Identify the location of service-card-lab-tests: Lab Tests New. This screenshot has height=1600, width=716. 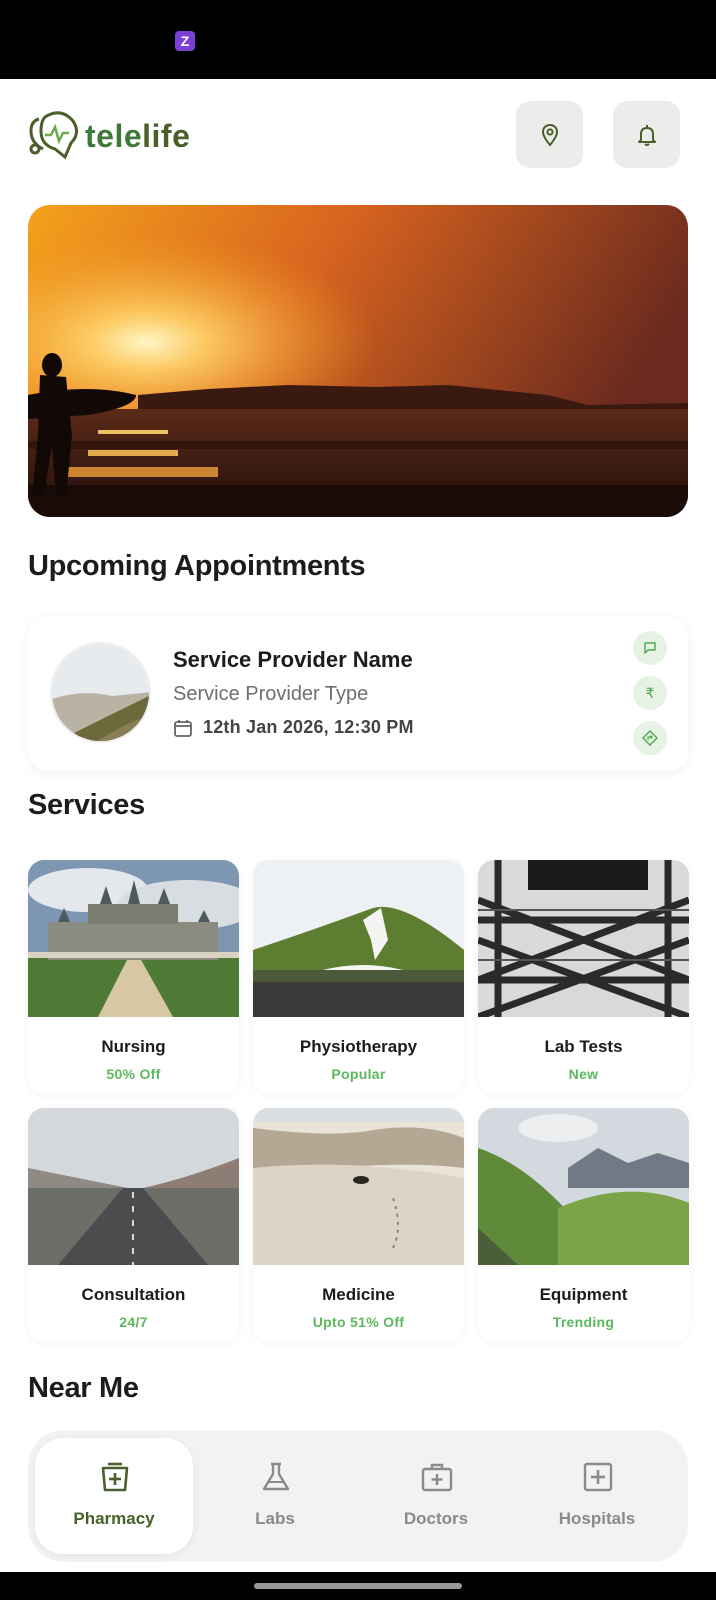
(583, 976).